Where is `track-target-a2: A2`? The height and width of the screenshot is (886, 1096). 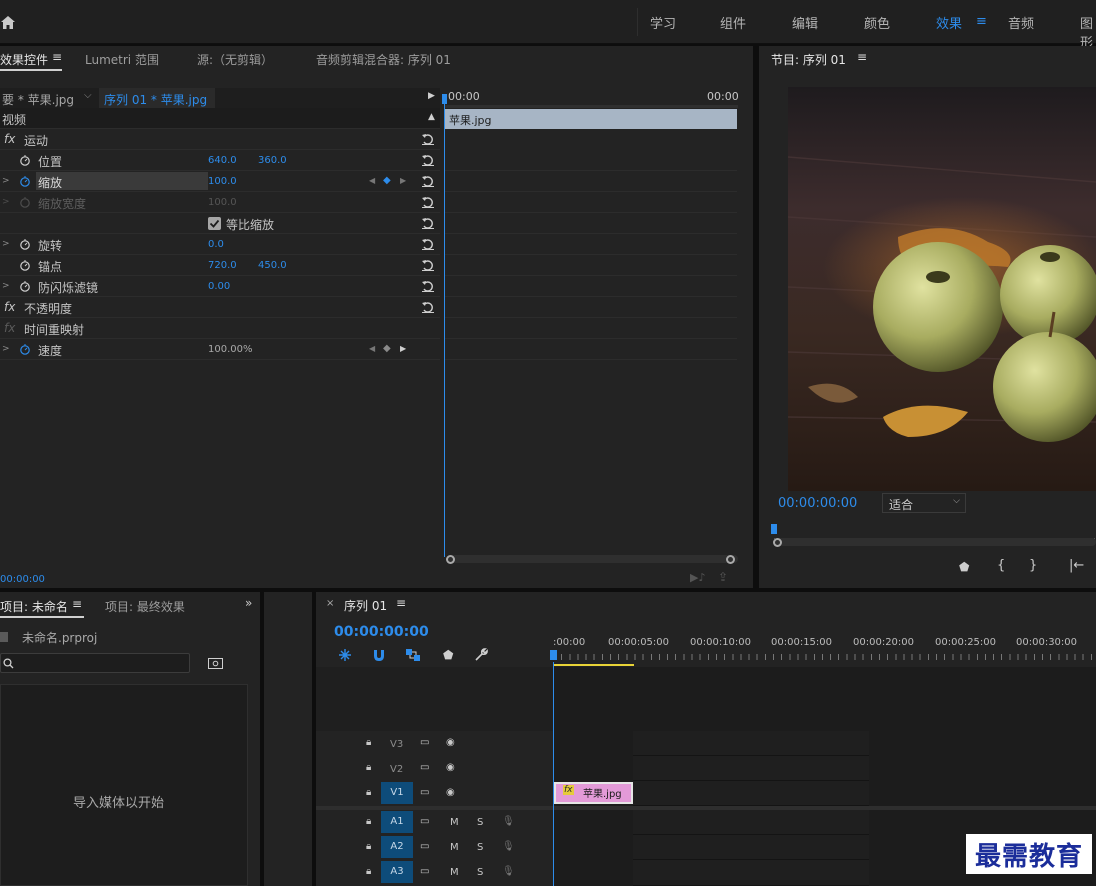
track-target-a2: A2 is located at coordinates (397, 847).